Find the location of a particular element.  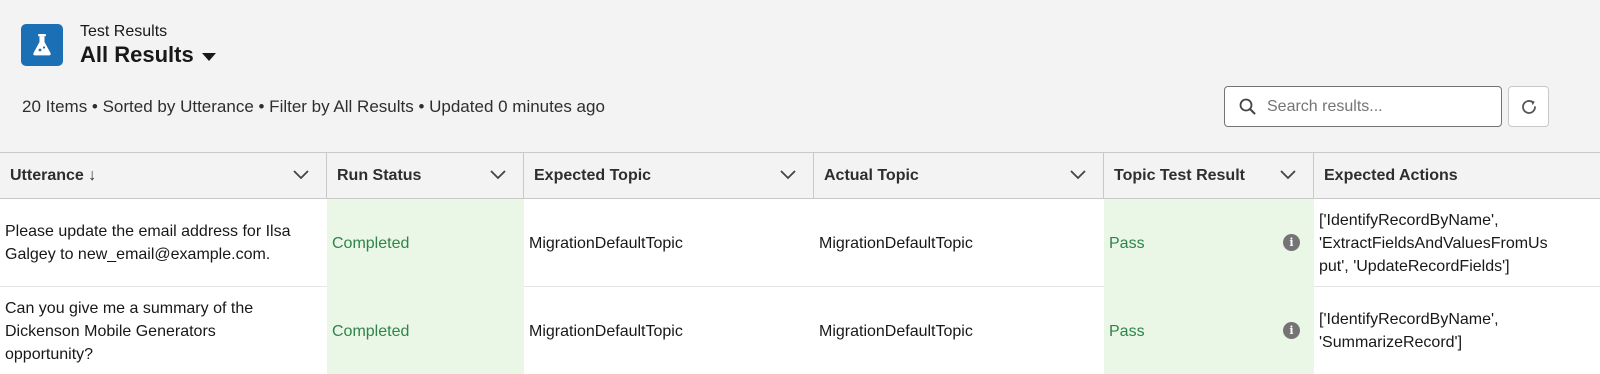

caret-down-icon is located at coordinates (208, 57).